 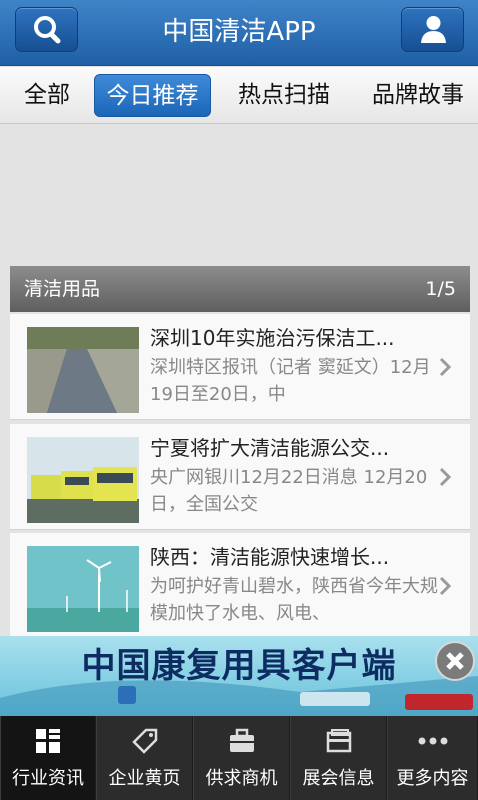 What do you see at coordinates (241, 758) in the screenshot?
I see `nav-item-supply-demand: 供求商机` at bounding box center [241, 758].